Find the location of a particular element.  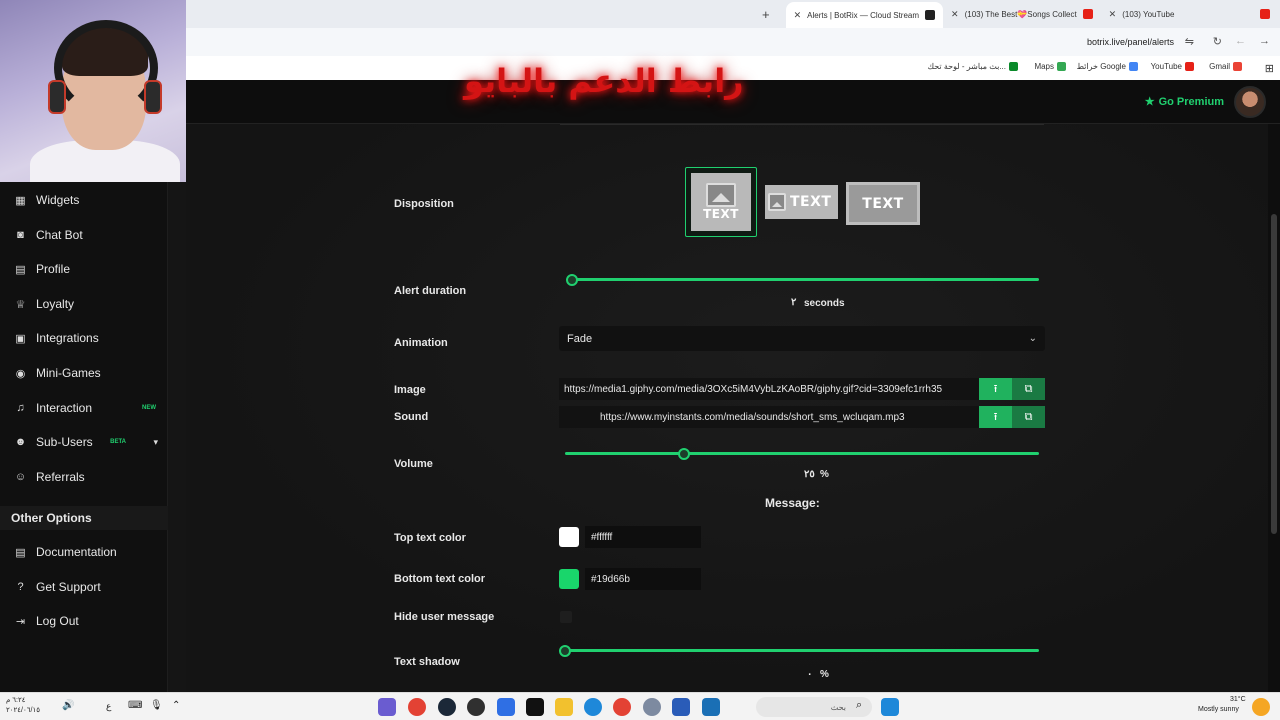

upload-sound-button: ⭱ is located at coordinates (995, 417).